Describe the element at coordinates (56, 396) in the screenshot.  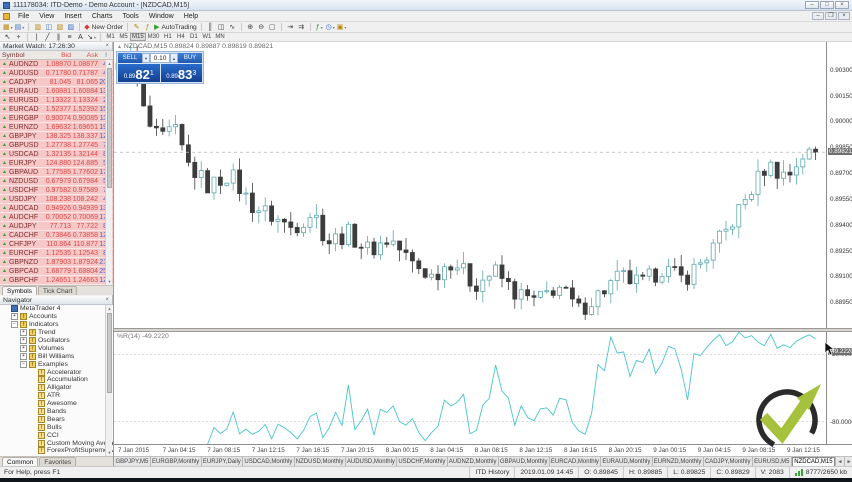
I see `navigator-item-atr: f ATR` at that location.